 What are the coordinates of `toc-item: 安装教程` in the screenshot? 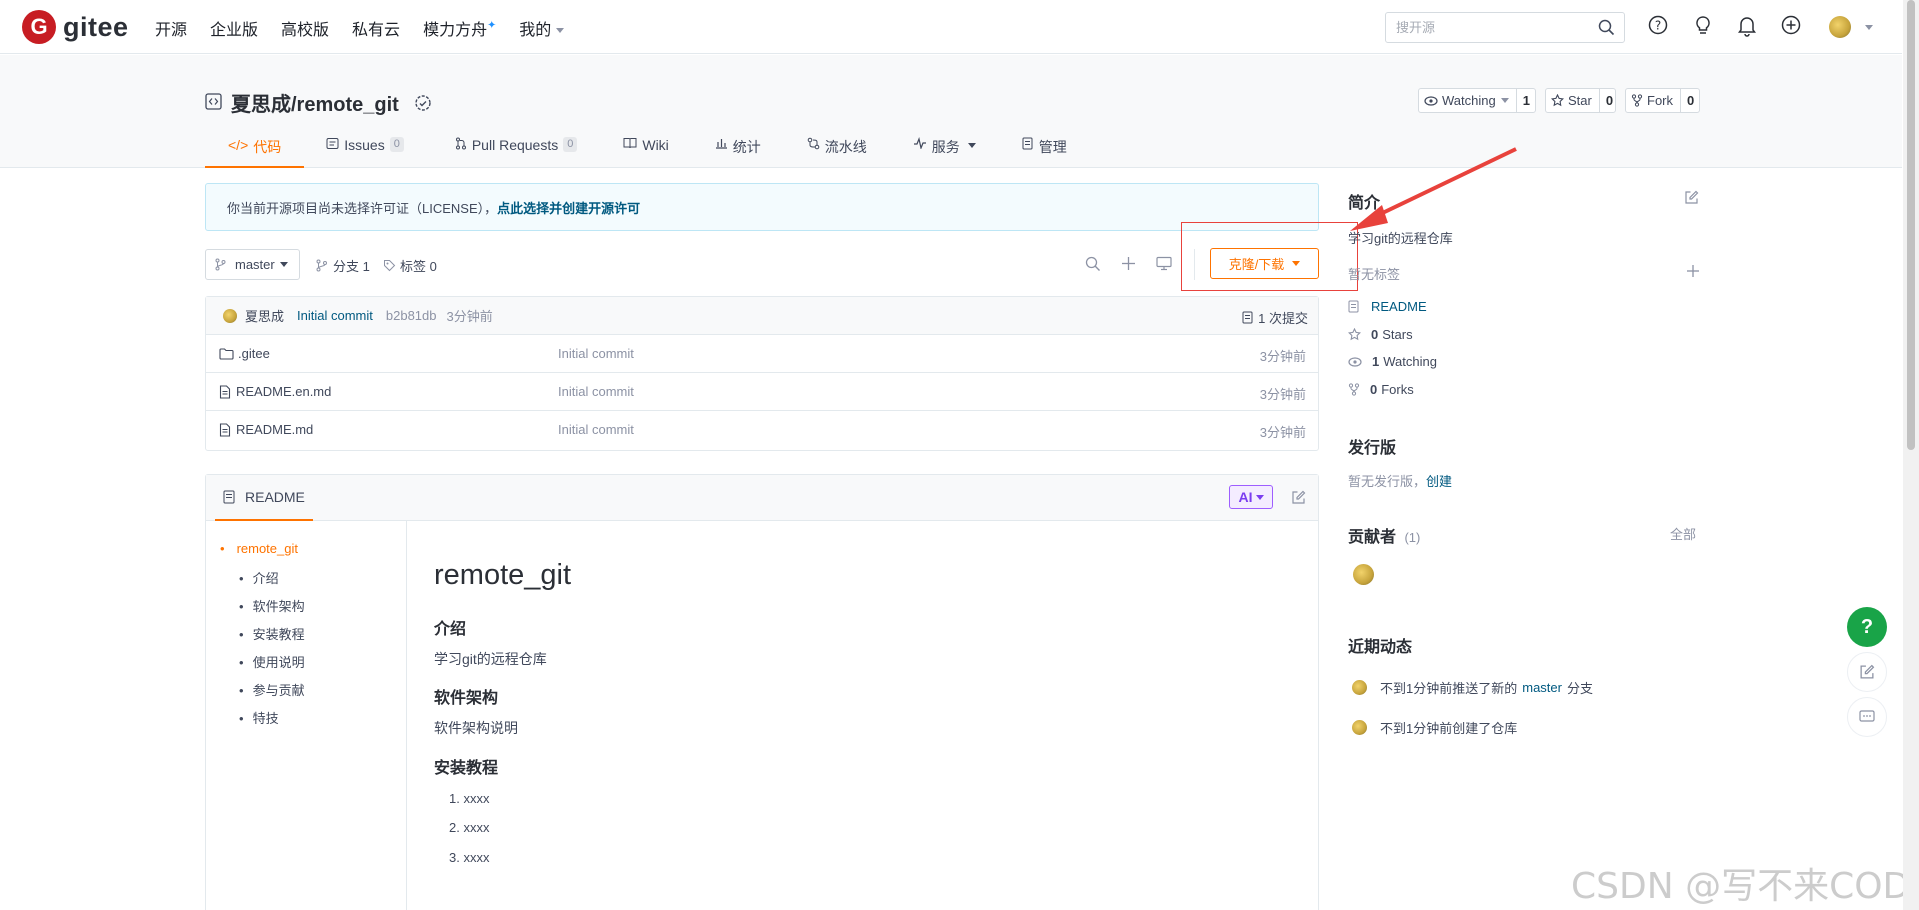 It's located at (272, 638).